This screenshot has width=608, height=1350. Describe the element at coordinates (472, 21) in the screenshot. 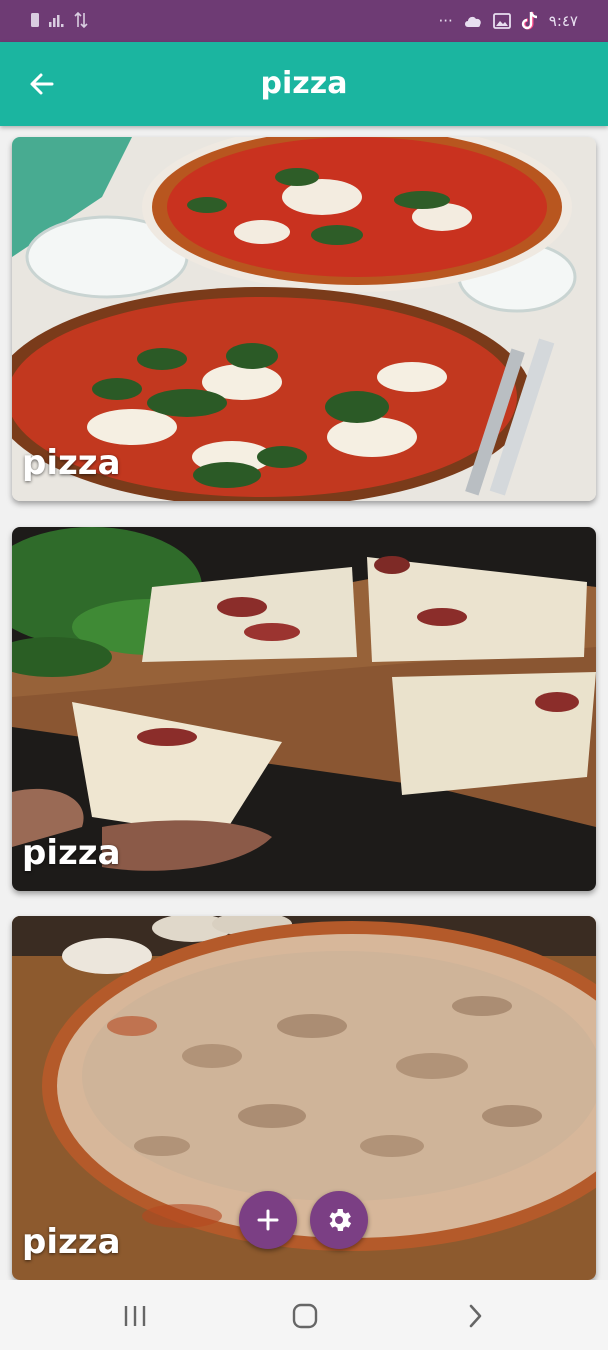

I see `cloud-icon` at that location.